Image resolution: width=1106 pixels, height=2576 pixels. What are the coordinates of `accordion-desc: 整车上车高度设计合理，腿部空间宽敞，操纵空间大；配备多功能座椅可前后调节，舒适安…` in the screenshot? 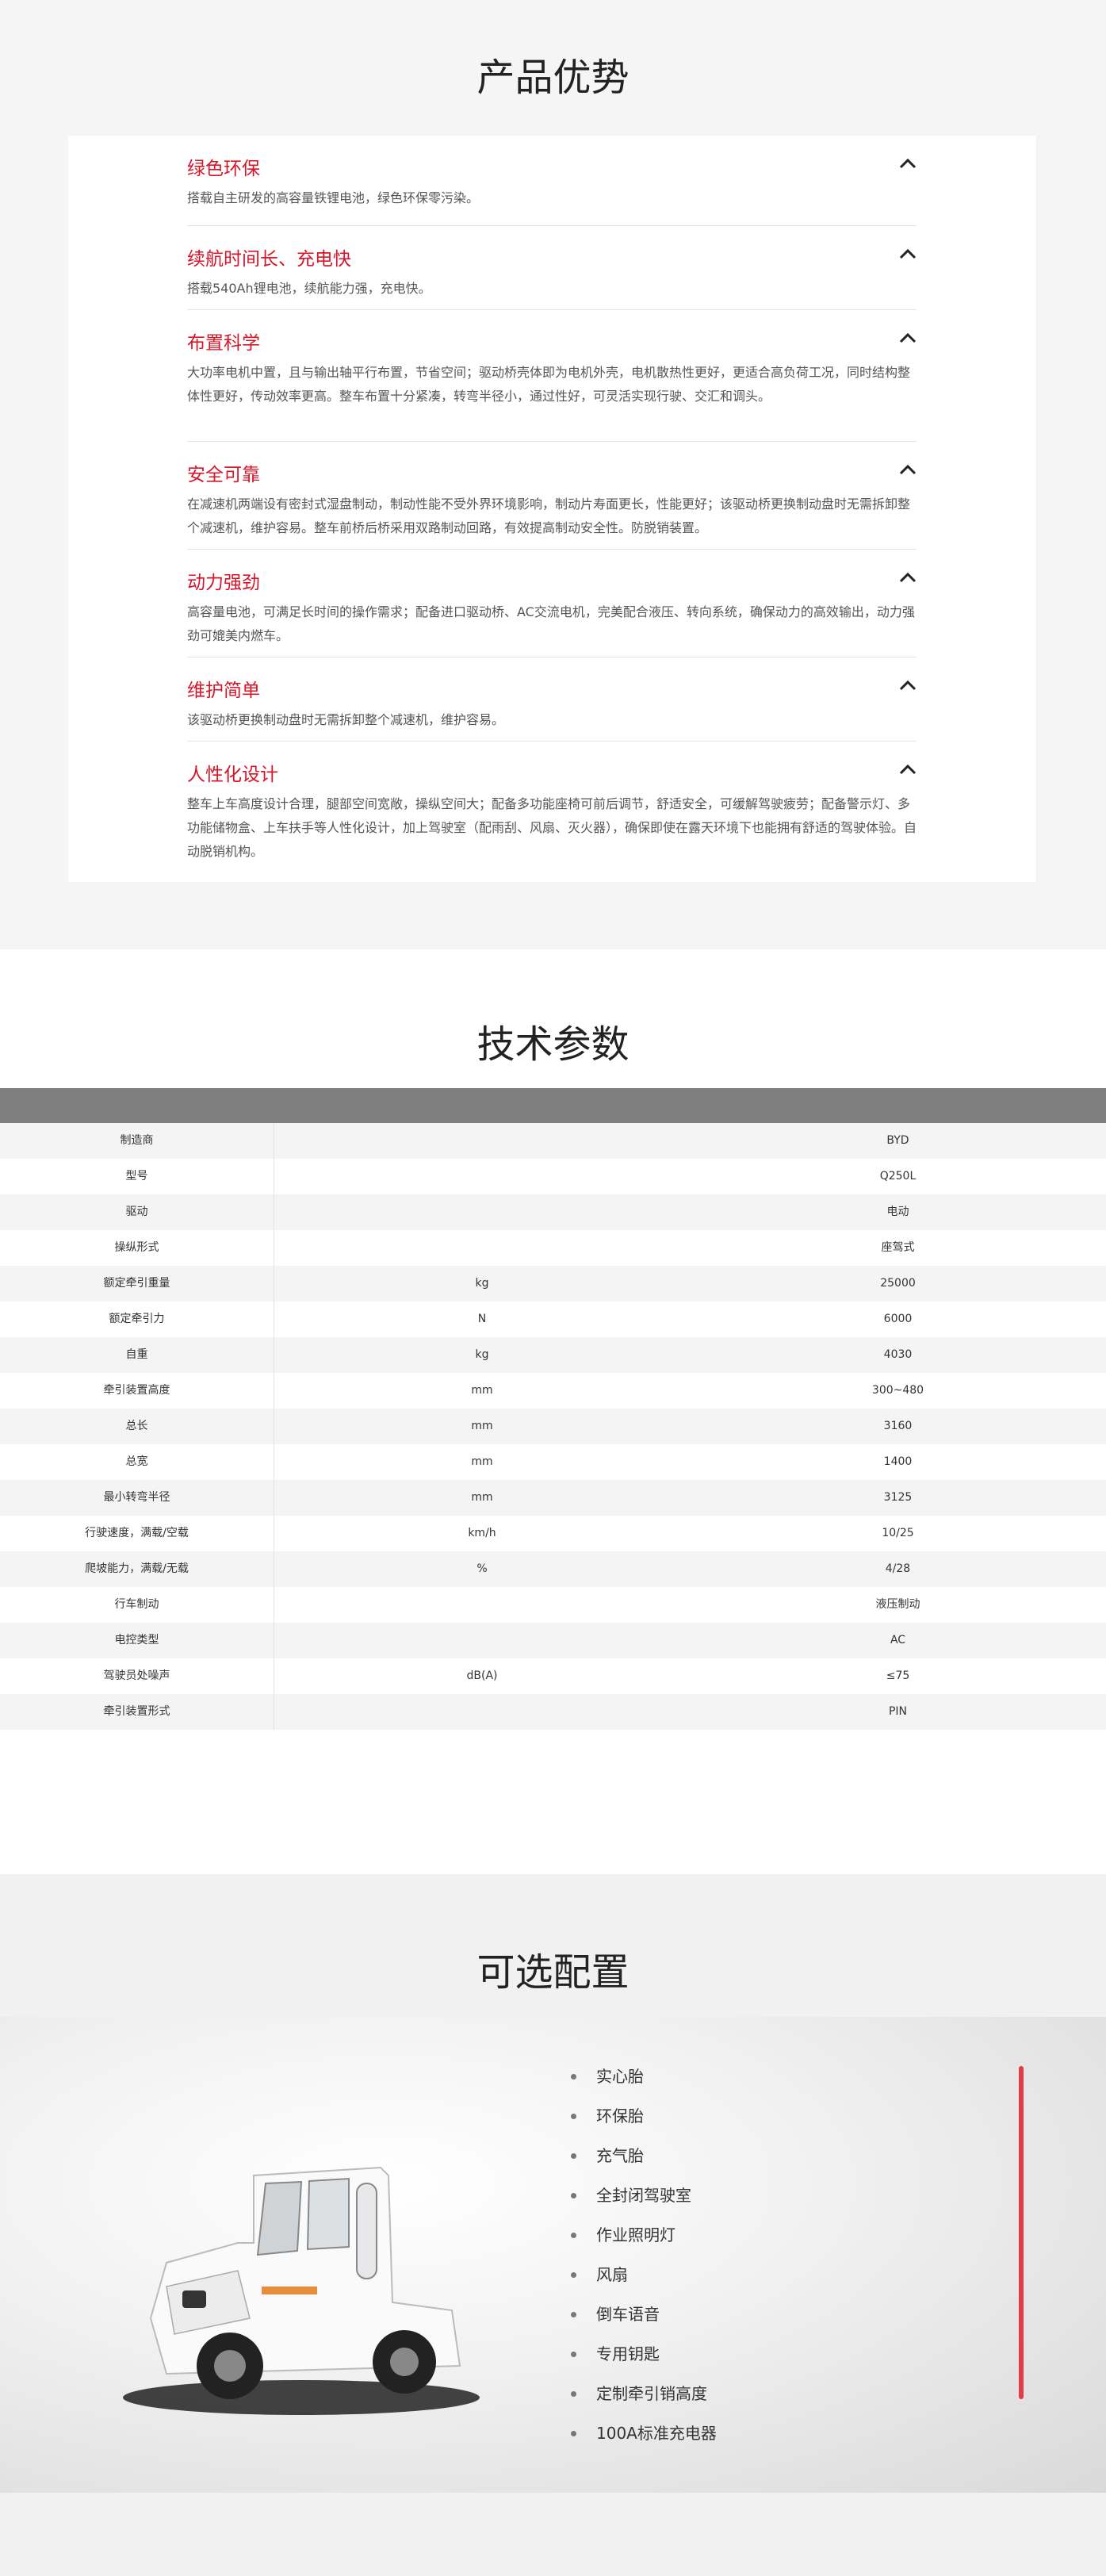 It's located at (552, 827).